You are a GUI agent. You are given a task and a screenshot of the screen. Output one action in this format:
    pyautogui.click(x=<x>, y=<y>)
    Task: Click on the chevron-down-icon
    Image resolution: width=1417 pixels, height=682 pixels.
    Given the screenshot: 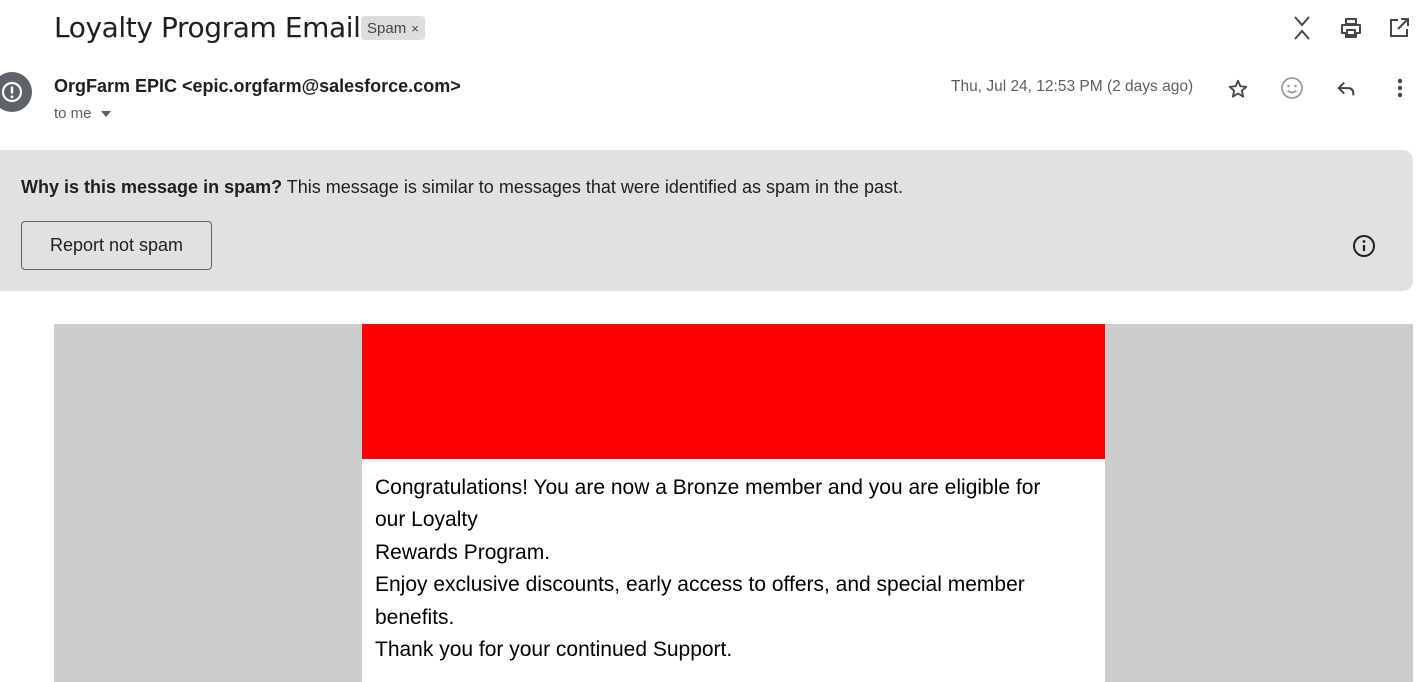 What is the action you would take?
    pyautogui.click(x=105, y=113)
    